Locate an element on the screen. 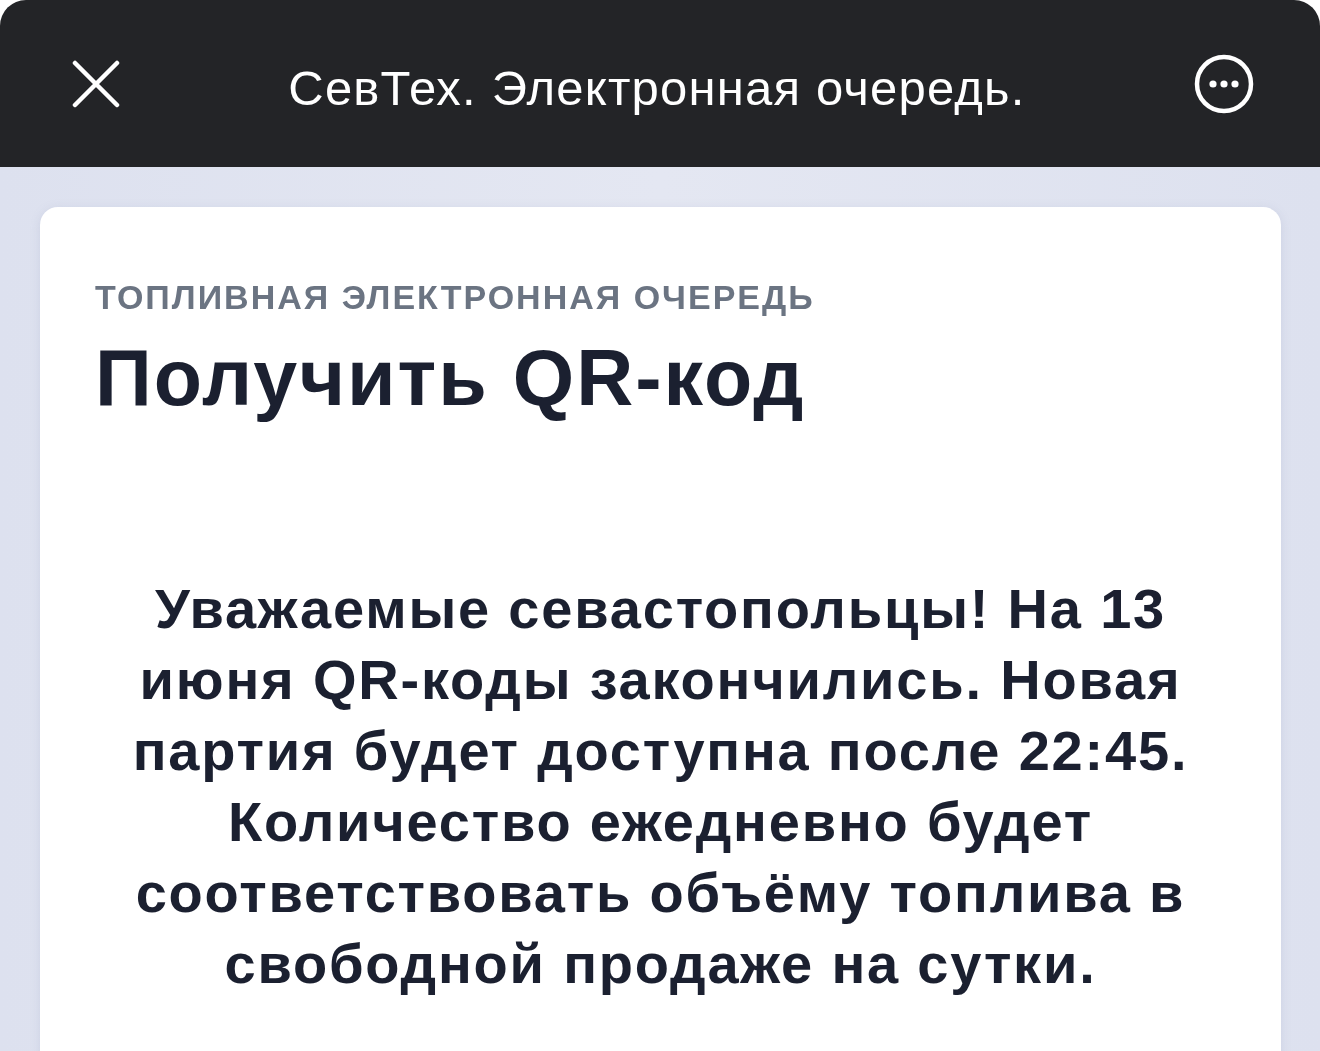  page-heading: Получить QR-код is located at coordinates (451, 378).